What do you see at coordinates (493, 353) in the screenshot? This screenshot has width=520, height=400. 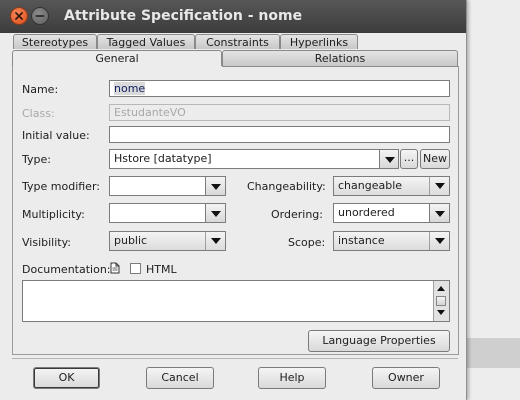 I see `background-window-bar` at bounding box center [493, 353].